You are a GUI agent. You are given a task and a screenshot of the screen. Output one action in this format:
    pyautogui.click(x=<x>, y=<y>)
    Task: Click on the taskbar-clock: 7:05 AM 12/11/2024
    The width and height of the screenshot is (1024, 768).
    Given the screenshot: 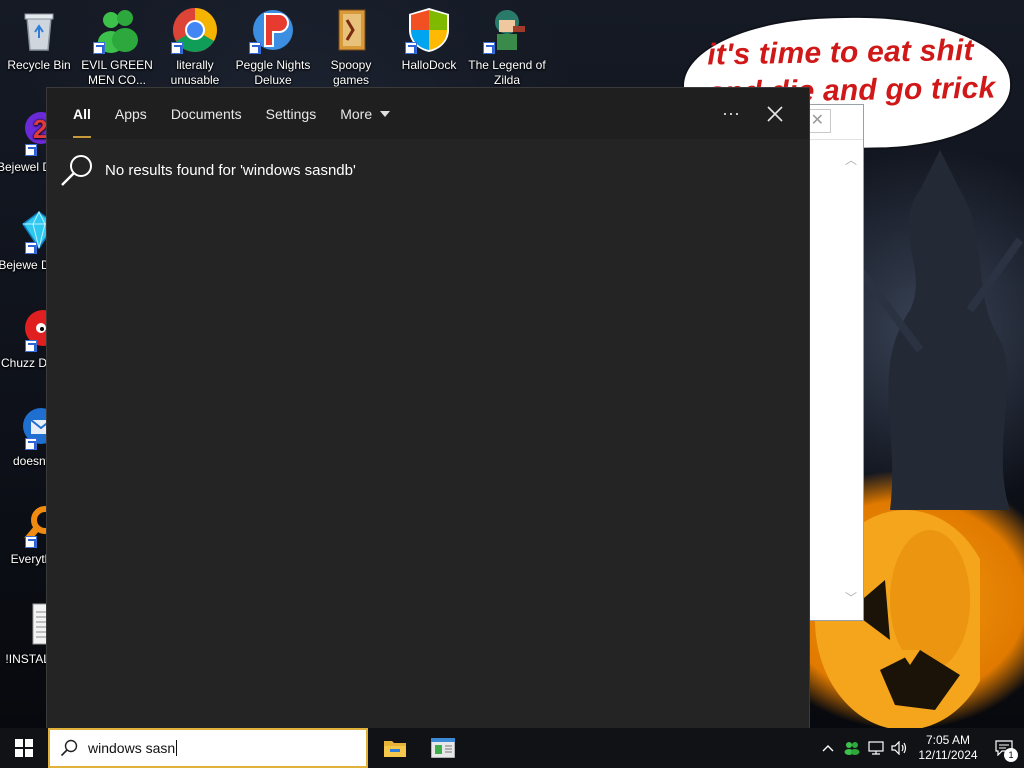 What is the action you would take?
    pyautogui.click(x=948, y=748)
    